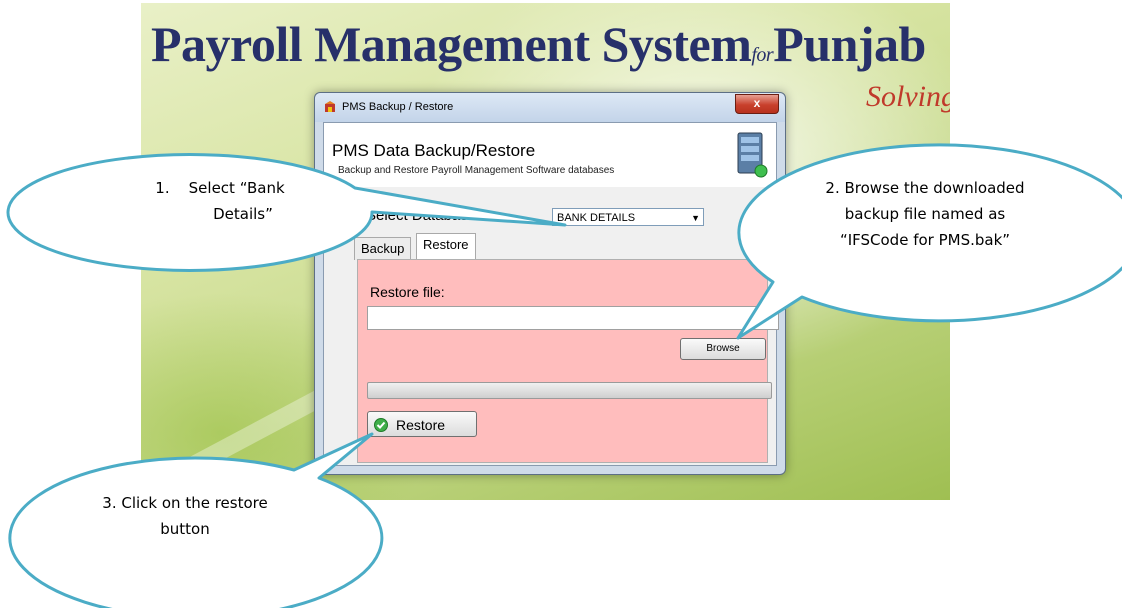 The width and height of the screenshot is (1122, 608). Describe the element at coordinates (925, 188) in the screenshot. I see `callout-step2-line1: 2. Browse the downloaded` at that location.